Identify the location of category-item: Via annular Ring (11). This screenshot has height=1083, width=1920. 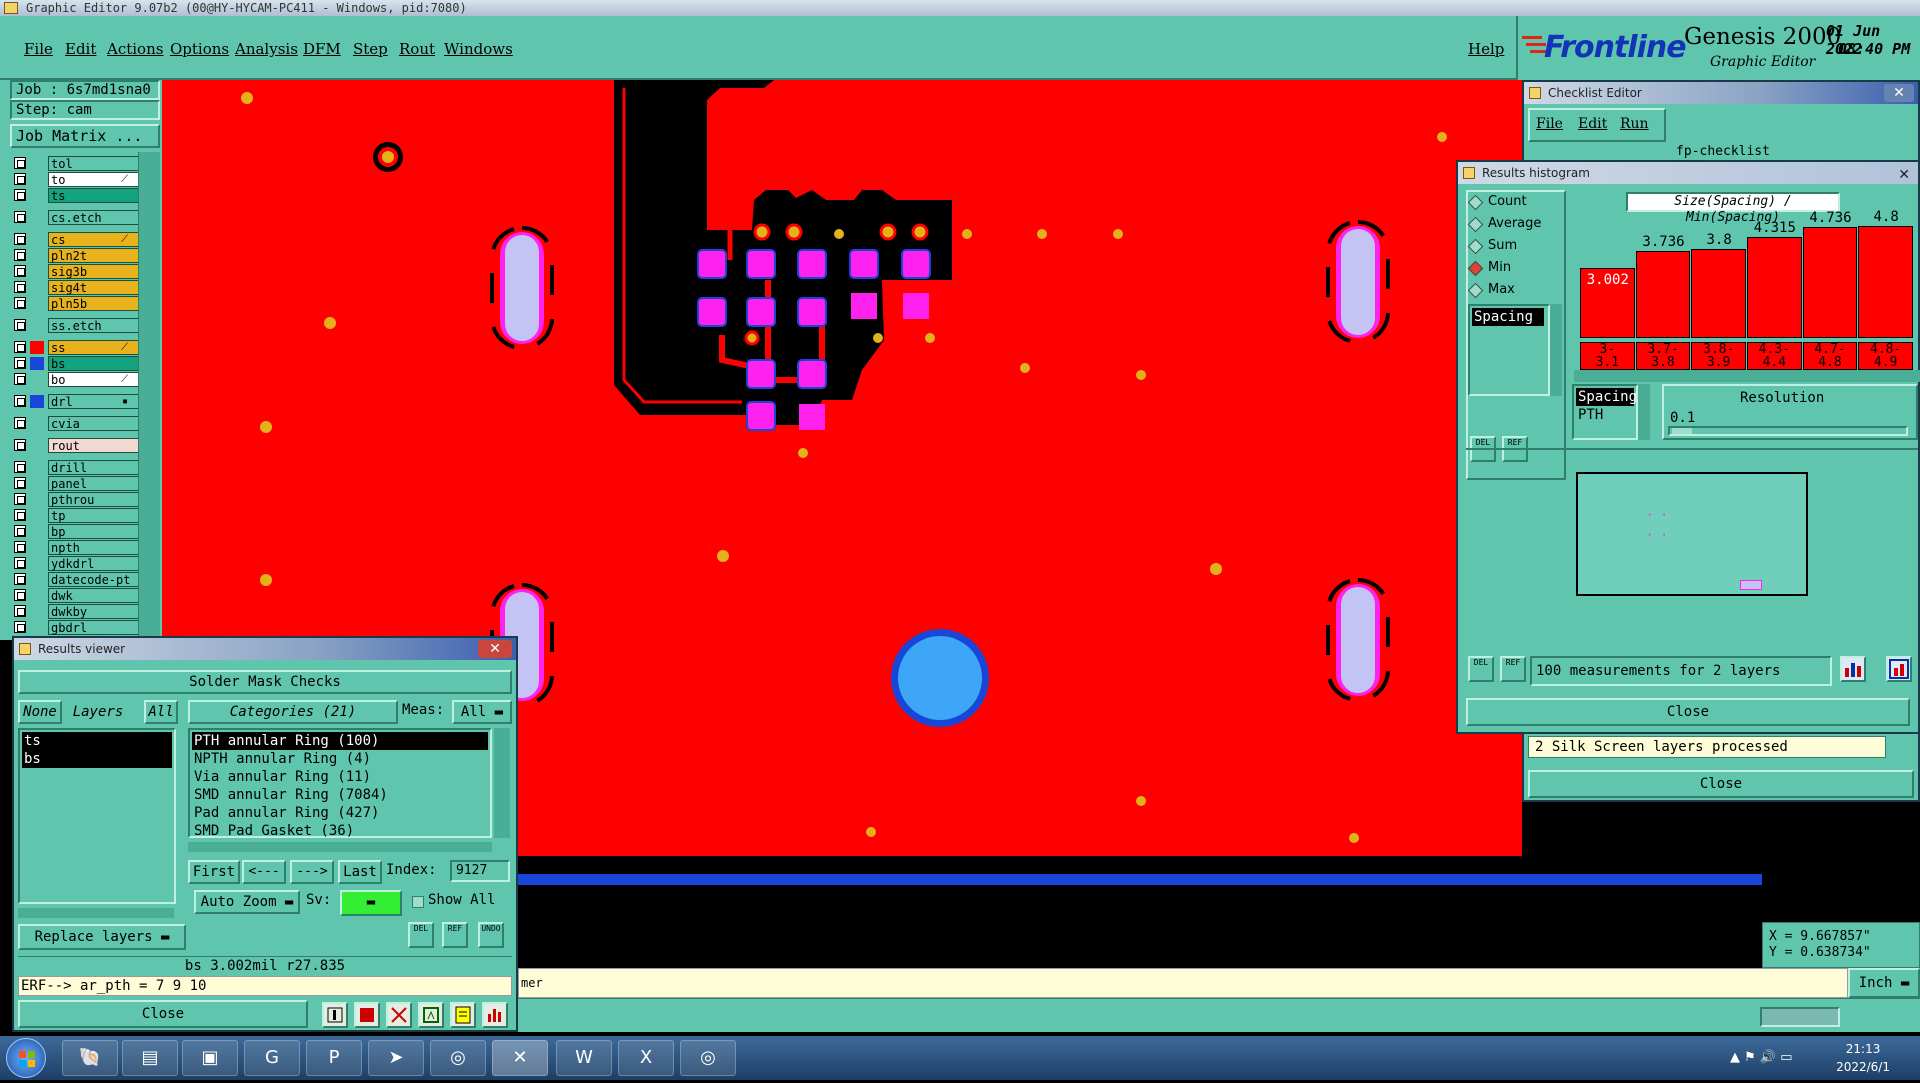
(340, 777).